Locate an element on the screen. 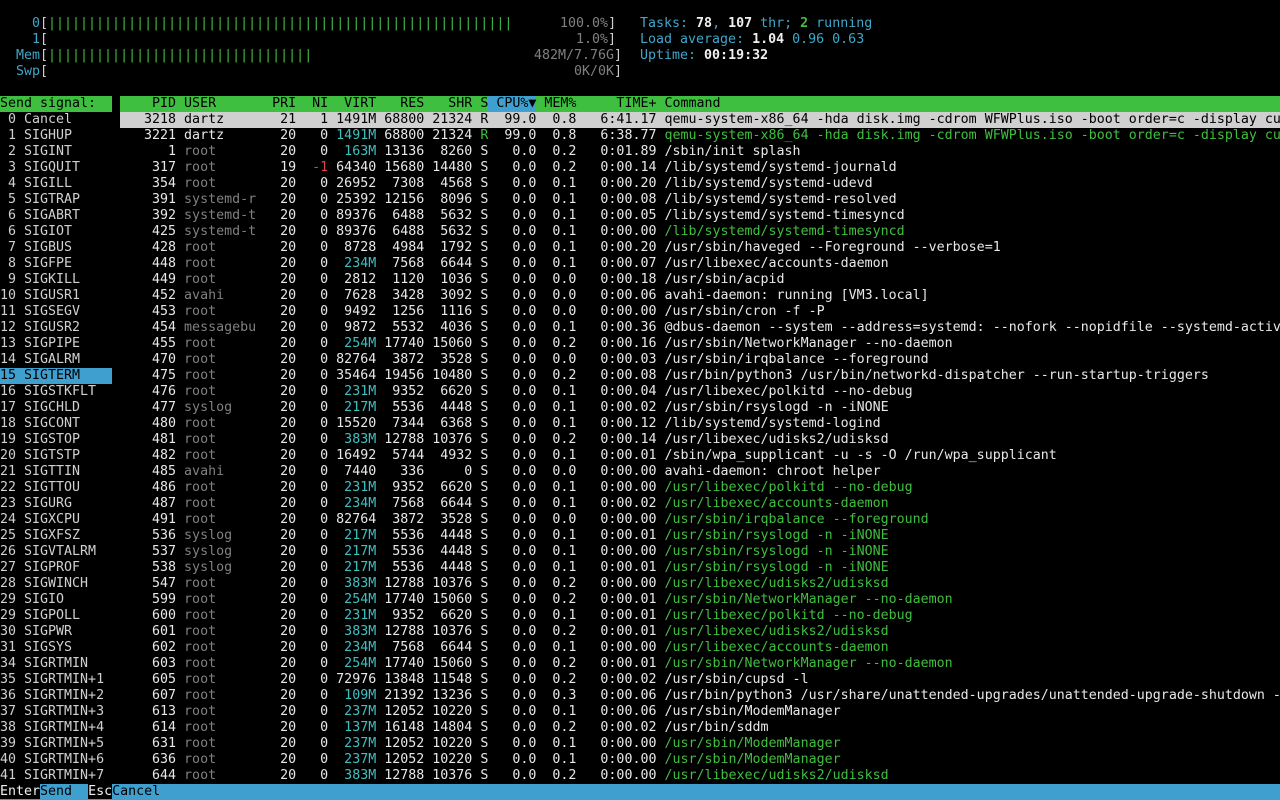  signal-item: 12 SIGUSR2 is located at coordinates (56, 328).